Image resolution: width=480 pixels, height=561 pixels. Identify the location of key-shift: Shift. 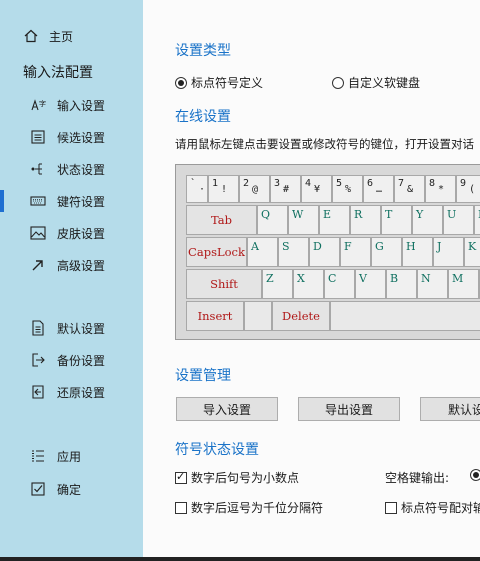
(224, 284).